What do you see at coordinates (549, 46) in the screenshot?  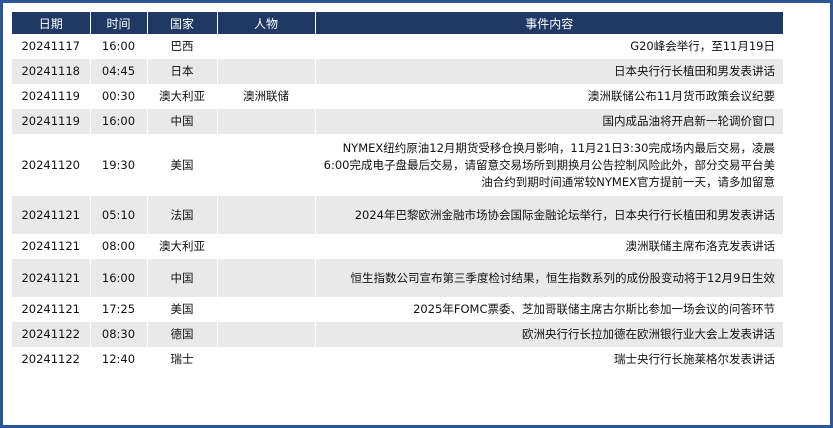 I see `cell-event: G20峰会举行，至11月19日` at bounding box center [549, 46].